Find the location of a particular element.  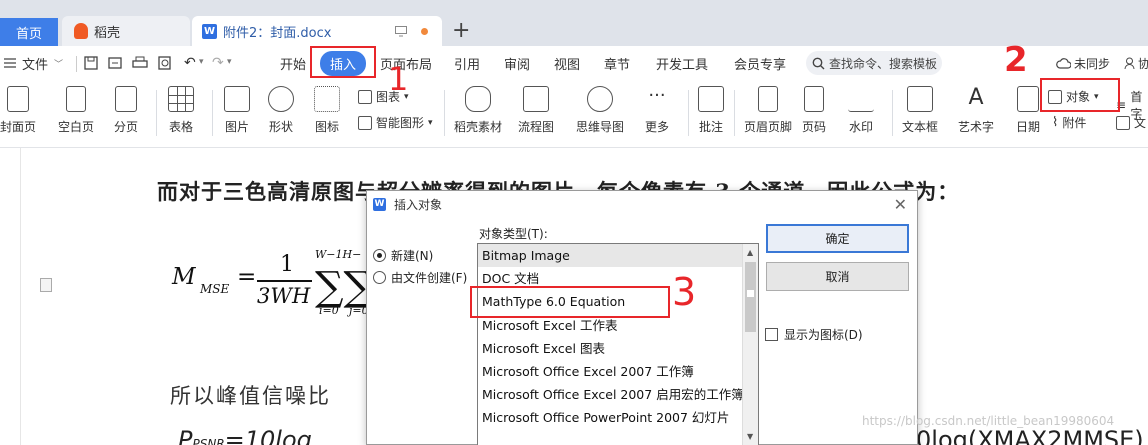

list-item: Microsoft Office Excel 2007 工作簿 is located at coordinates (618, 371).